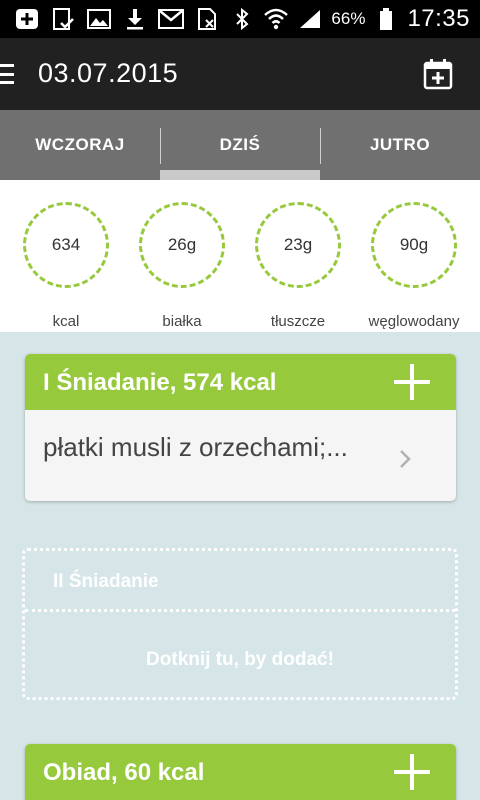 This screenshot has width=480, height=800. Describe the element at coordinates (63, 19) in the screenshot. I see `clipboard-check-icon` at that location.